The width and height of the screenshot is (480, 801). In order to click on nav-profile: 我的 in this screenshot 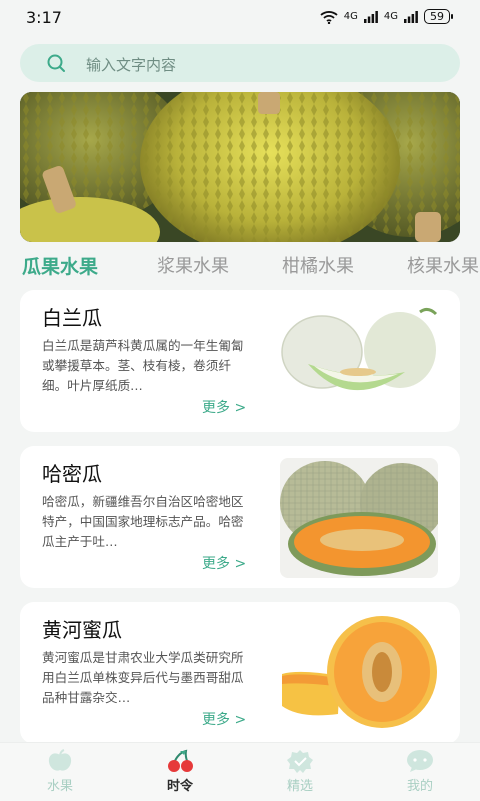, I will do `click(420, 771)`.